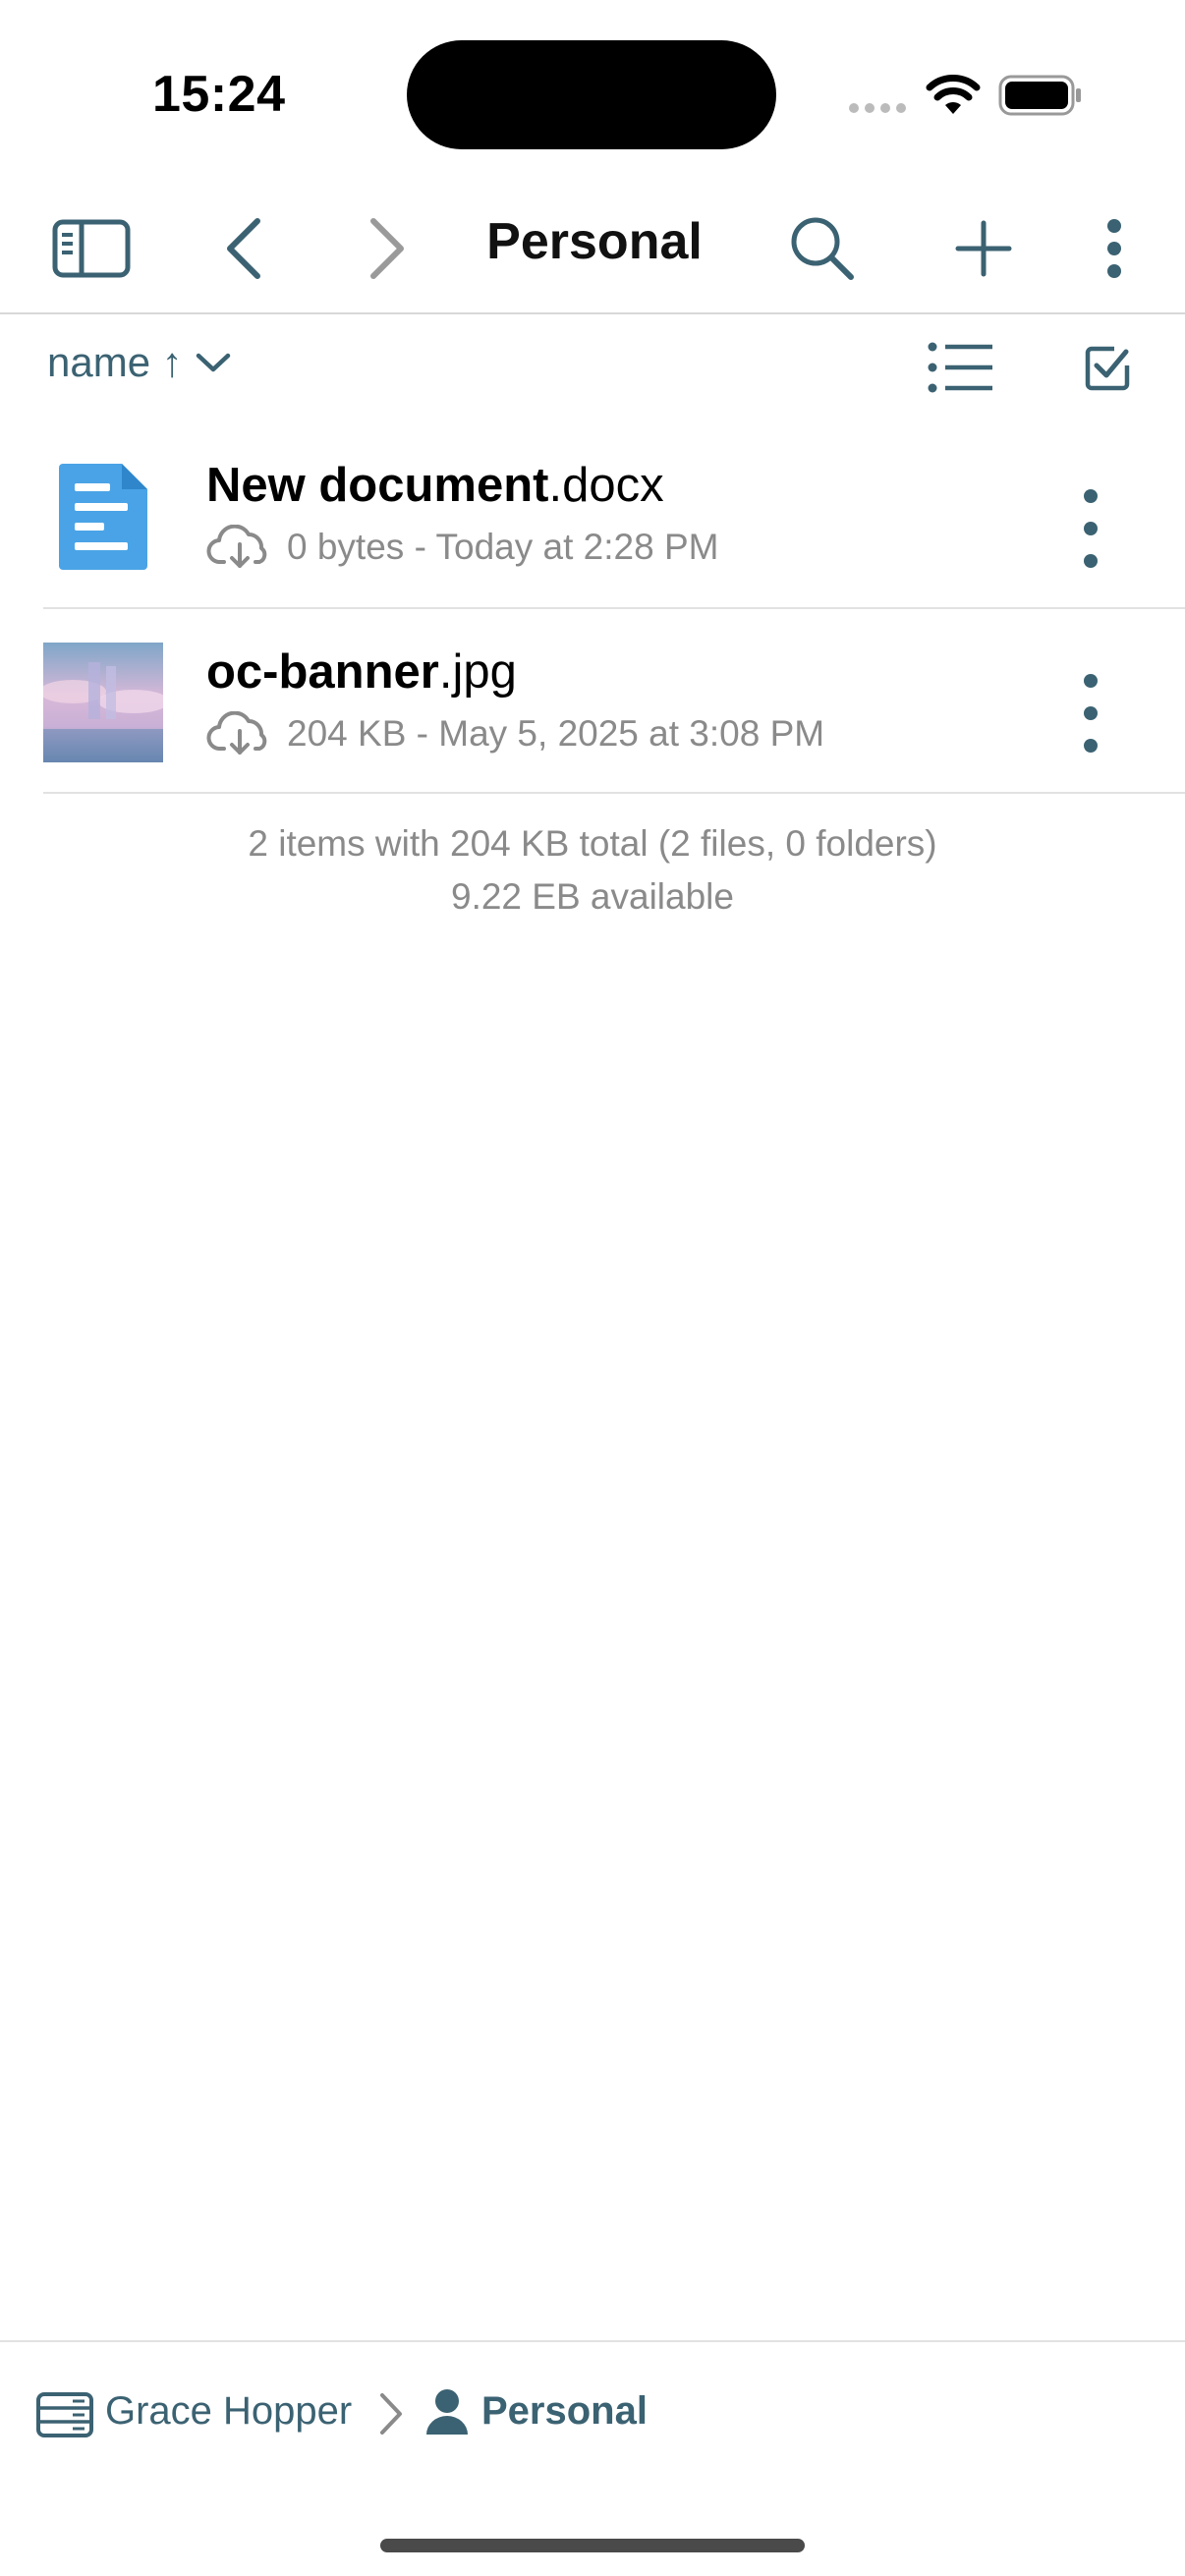 The image size is (1185, 2576). I want to click on page-title: Personal, so click(594, 241).